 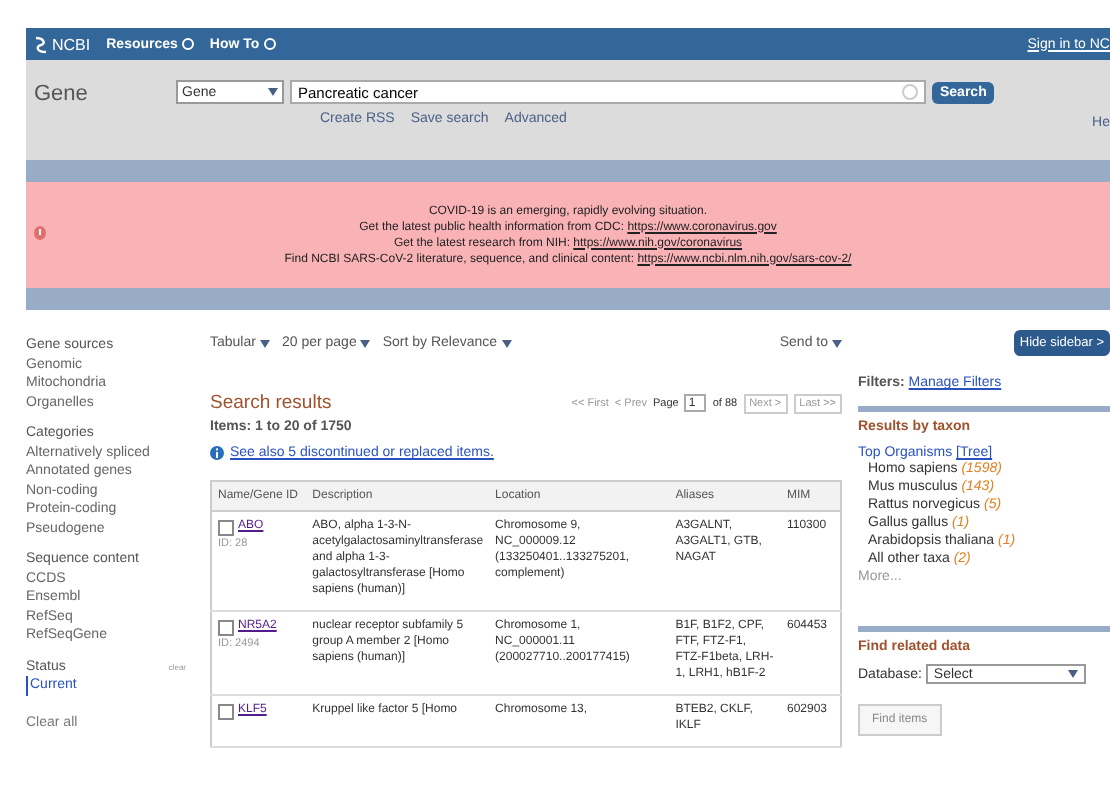 What do you see at coordinates (71, 44) in the screenshot?
I see `logo-text: NCBI` at bounding box center [71, 44].